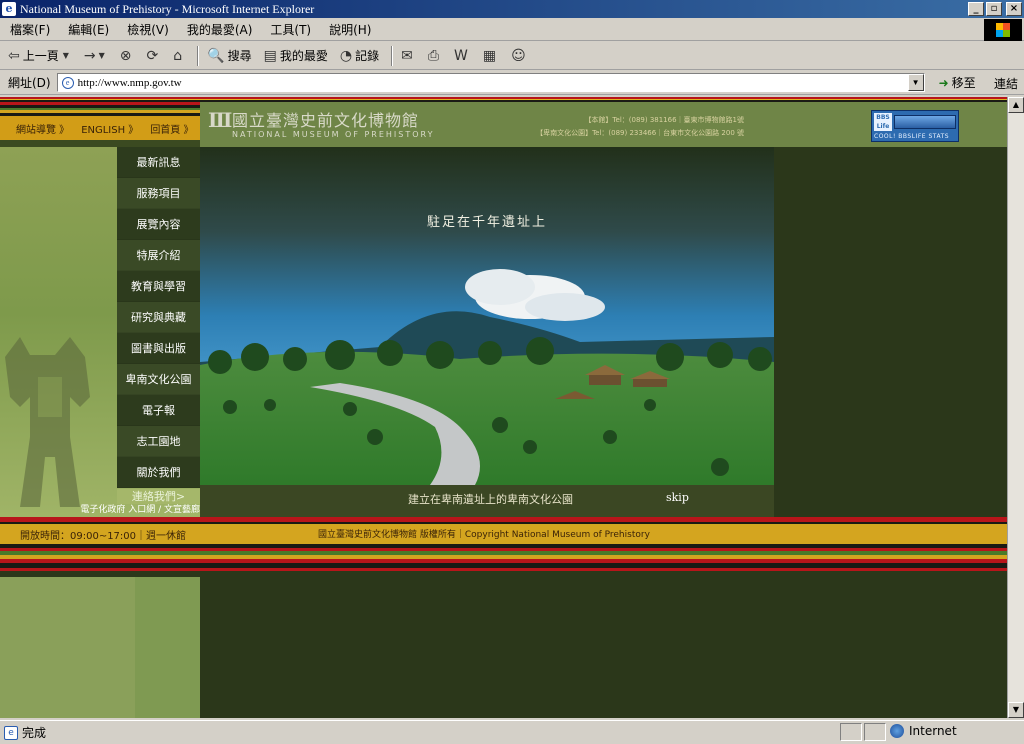 Image resolution: width=1024 pixels, height=744 pixels. What do you see at coordinates (890, 332) in the screenshot?
I see `right-panel` at bounding box center [890, 332].